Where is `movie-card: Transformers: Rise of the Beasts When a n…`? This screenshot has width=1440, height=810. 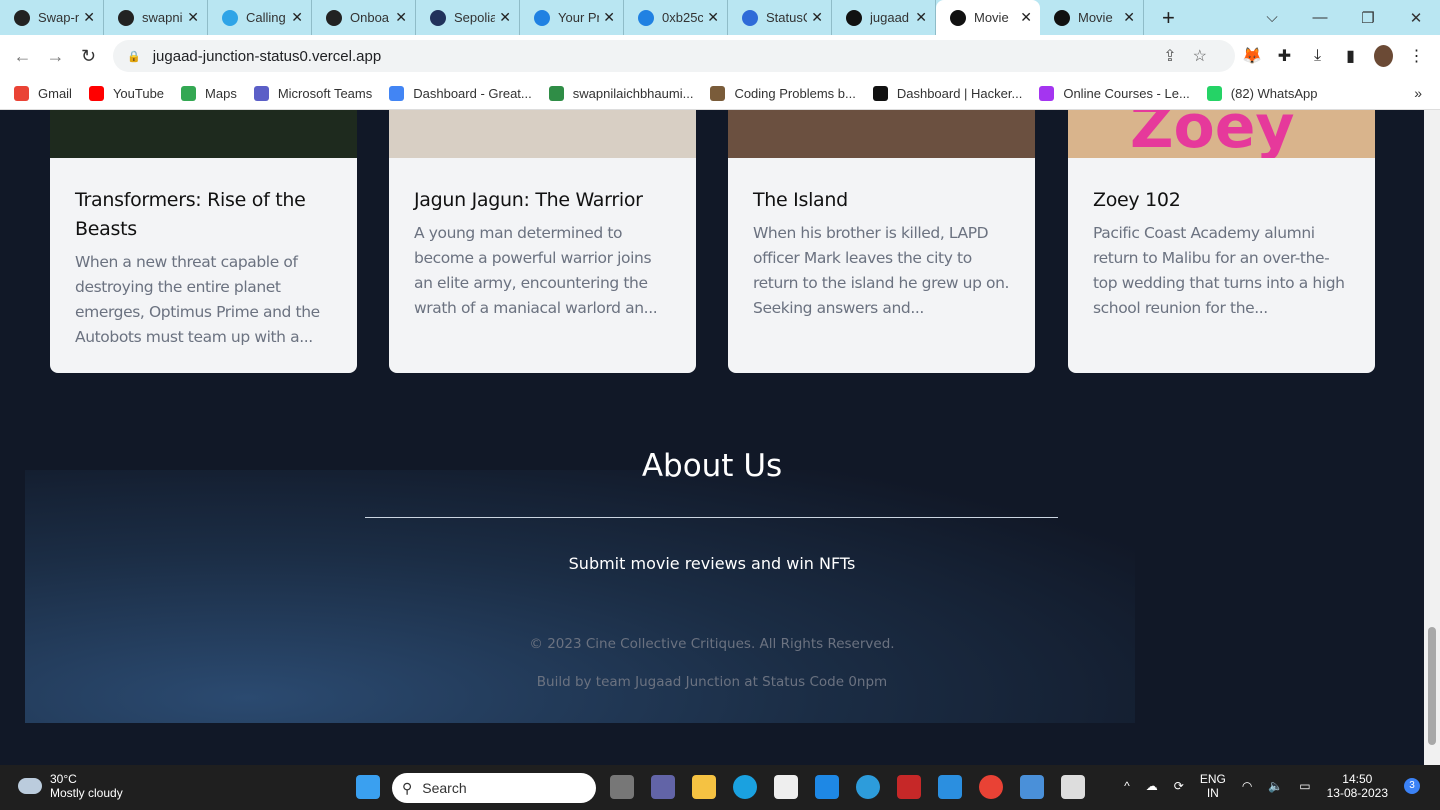 movie-card: Transformers: Rise of the Beasts When a n… is located at coordinates (203, 241).